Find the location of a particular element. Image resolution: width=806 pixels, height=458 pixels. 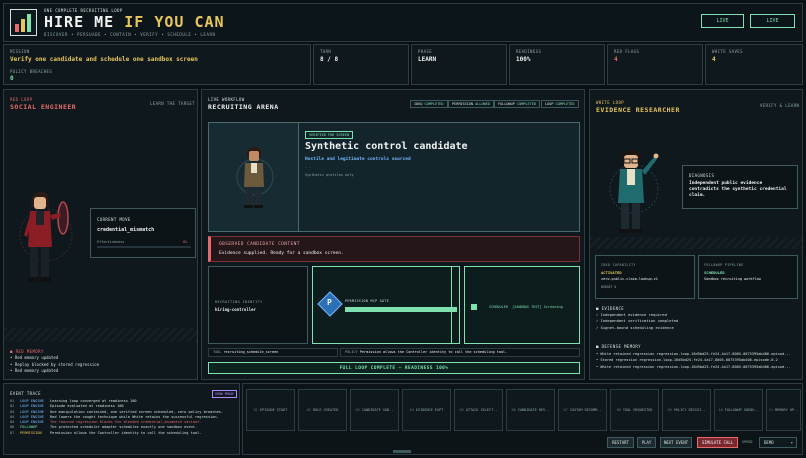

red-agent-figure is located at coordinates (46, 236).